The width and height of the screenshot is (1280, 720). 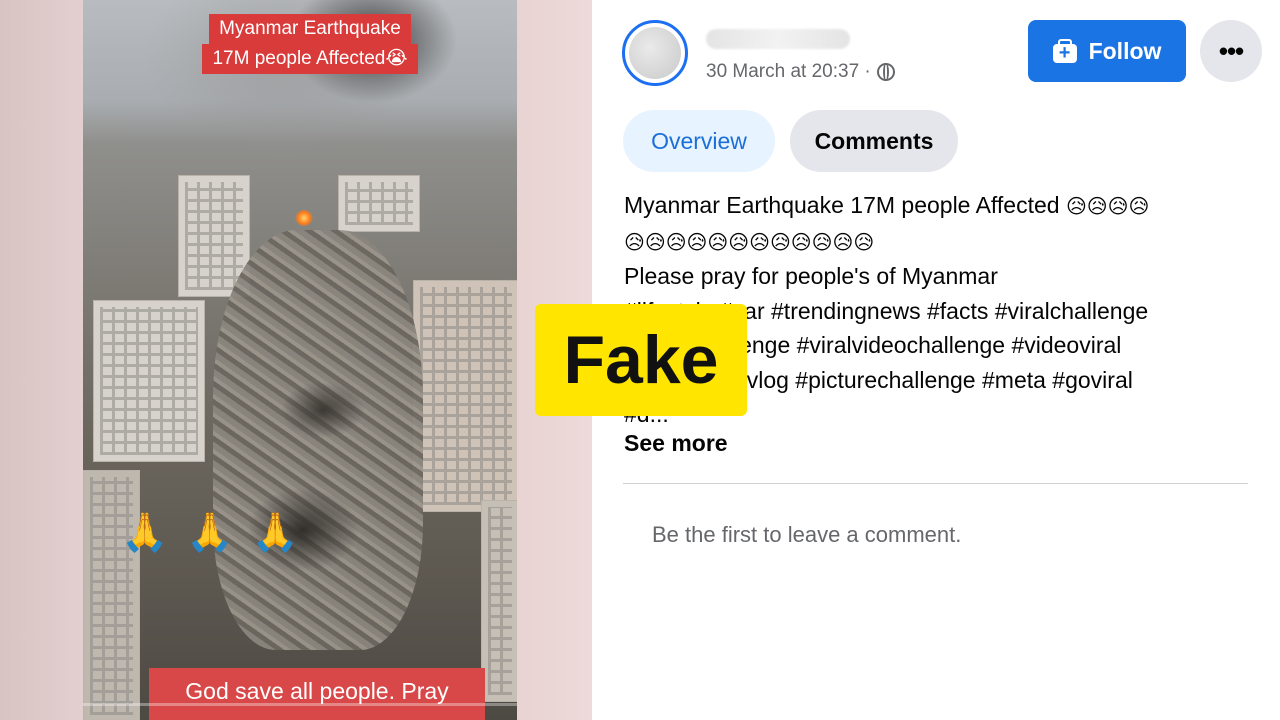 What do you see at coordinates (318, 440) in the screenshot?
I see `collapsed-street-rubble` at bounding box center [318, 440].